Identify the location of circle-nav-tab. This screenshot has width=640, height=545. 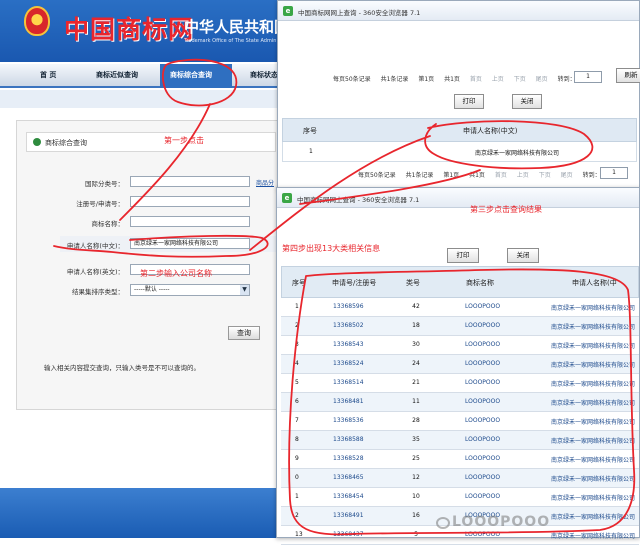
(200, 82).